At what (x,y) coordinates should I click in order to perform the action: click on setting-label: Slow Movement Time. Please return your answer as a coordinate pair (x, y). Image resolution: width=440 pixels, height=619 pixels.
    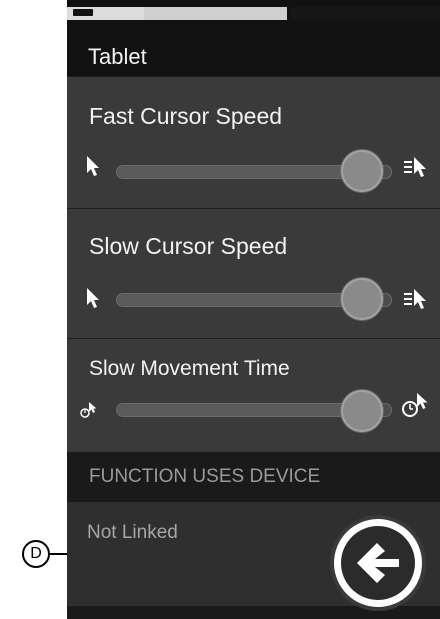
    Looking at the image, I should click on (189, 368).